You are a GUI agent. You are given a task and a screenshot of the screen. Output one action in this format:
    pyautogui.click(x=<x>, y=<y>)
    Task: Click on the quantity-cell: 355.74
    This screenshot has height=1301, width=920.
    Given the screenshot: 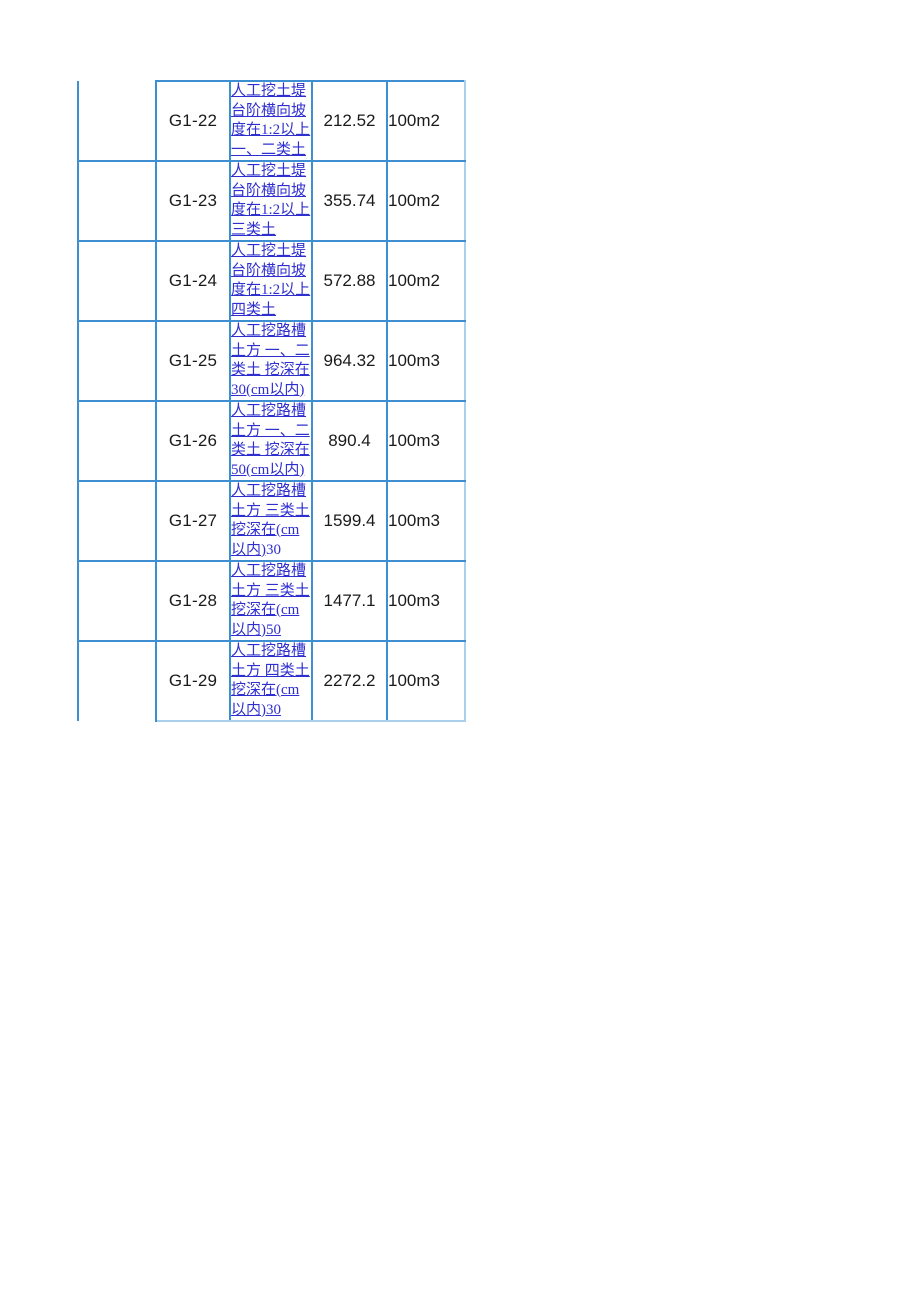 What is the action you would take?
    pyautogui.click(x=349, y=201)
    